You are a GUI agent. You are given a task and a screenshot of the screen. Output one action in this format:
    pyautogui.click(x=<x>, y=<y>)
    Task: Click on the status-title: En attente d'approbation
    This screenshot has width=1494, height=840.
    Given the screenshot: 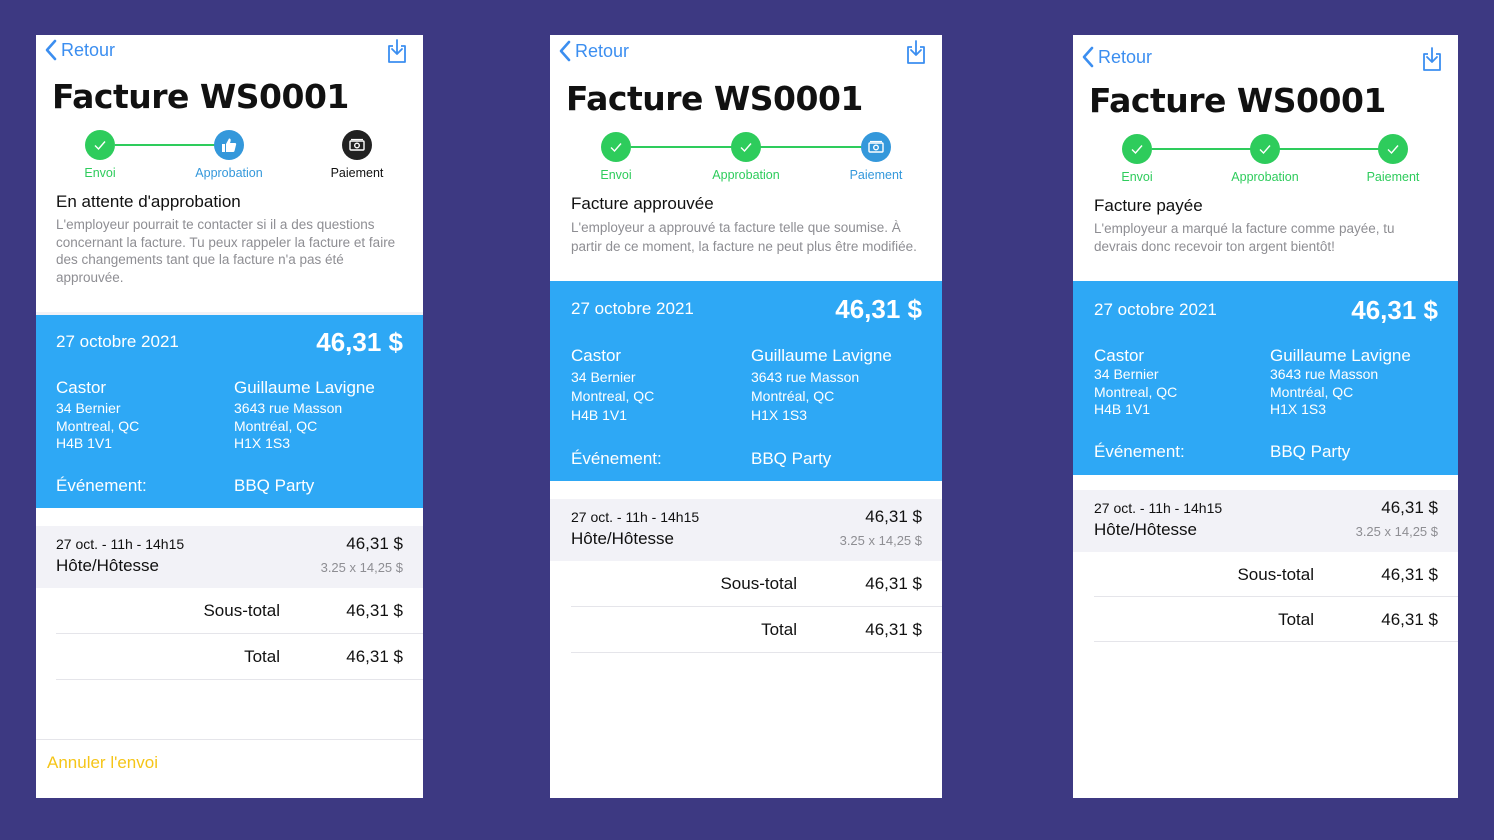 What is the action you would take?
    pyautogui.click(x=148, y=201)
    